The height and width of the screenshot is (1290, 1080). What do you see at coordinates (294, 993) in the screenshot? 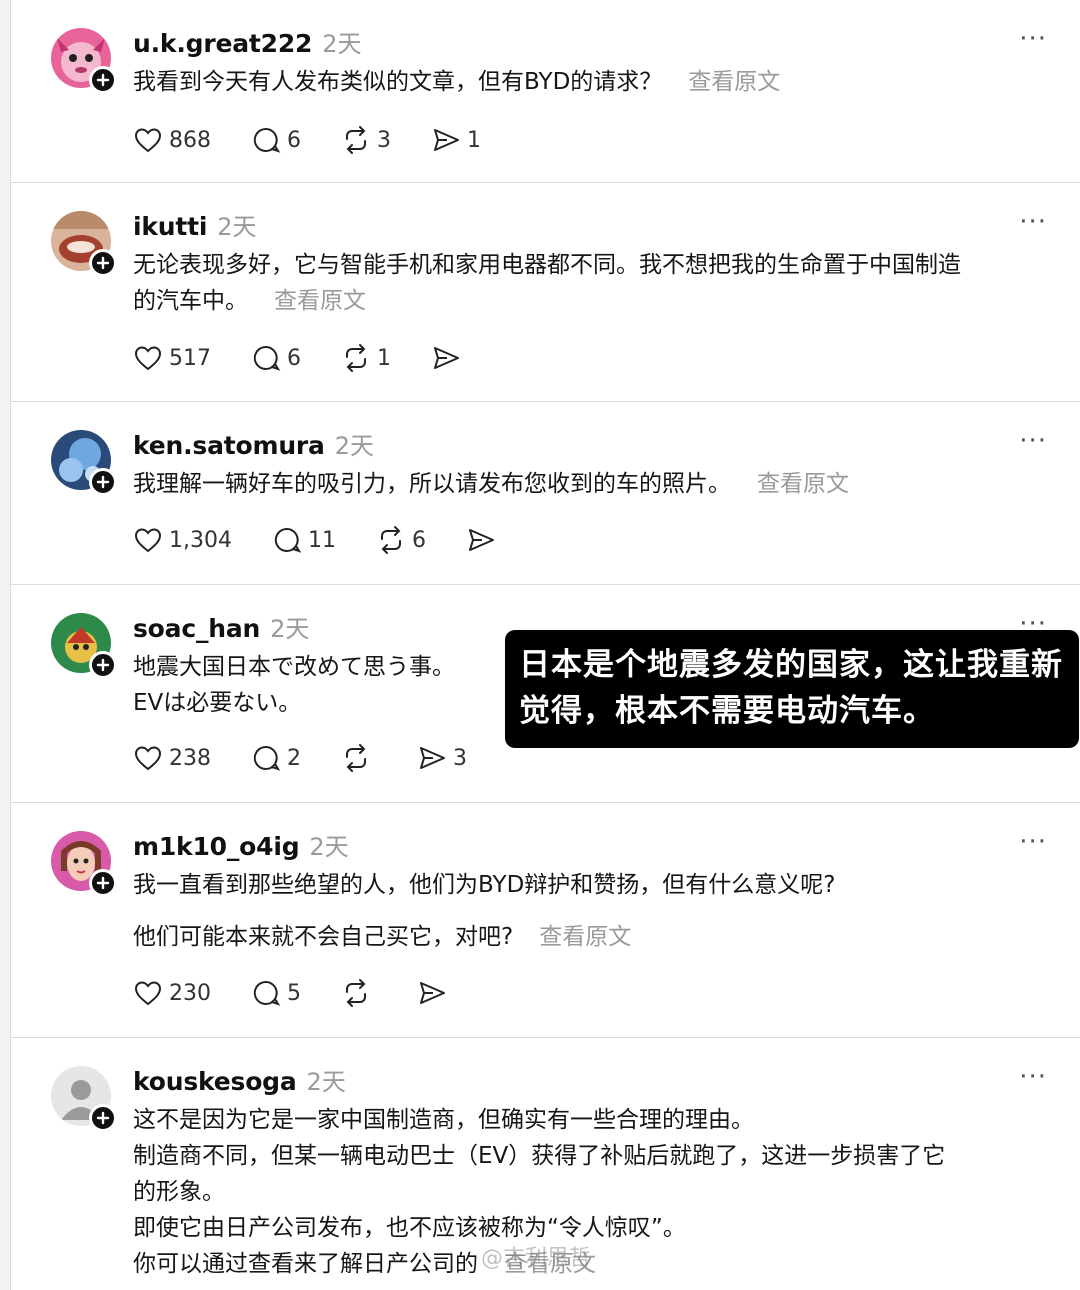
I see `reply-count: 5` at bounding box center [294, 993].